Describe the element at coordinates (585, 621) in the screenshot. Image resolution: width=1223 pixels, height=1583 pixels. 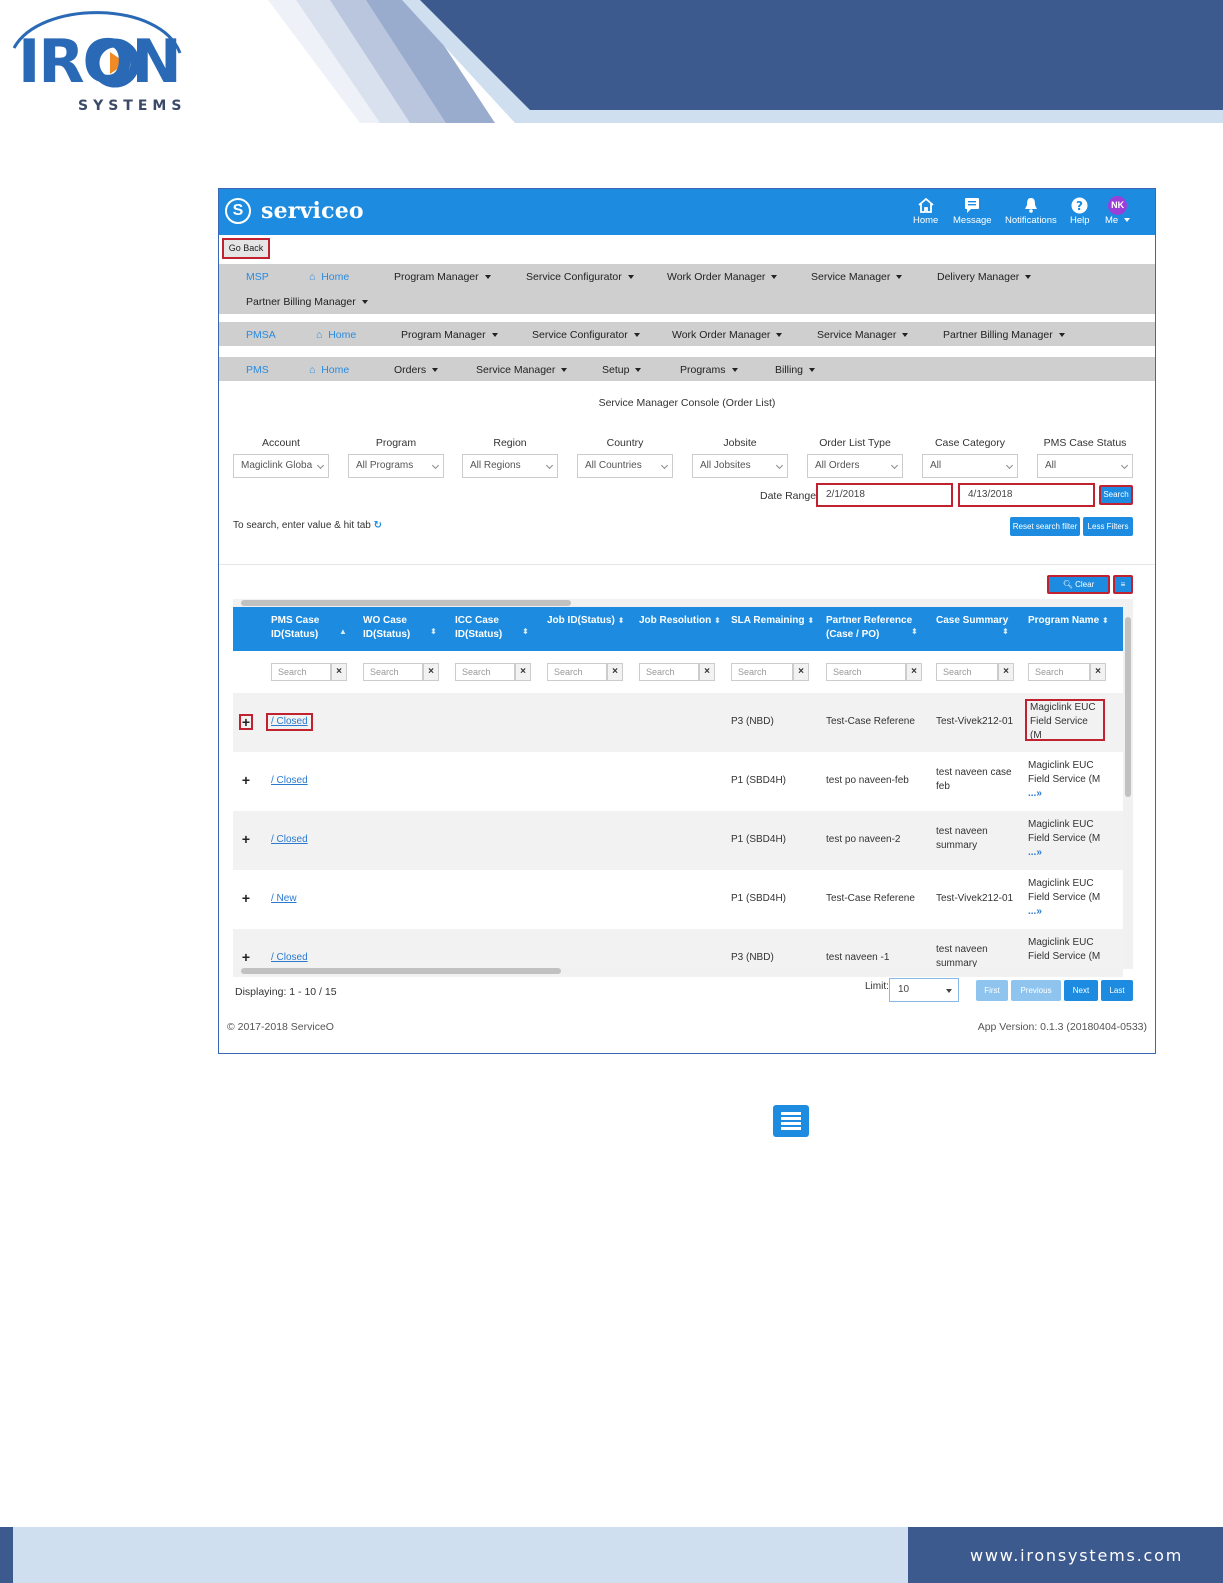
I see `col-job-id: Job ID(Status) ⬍` at that location.